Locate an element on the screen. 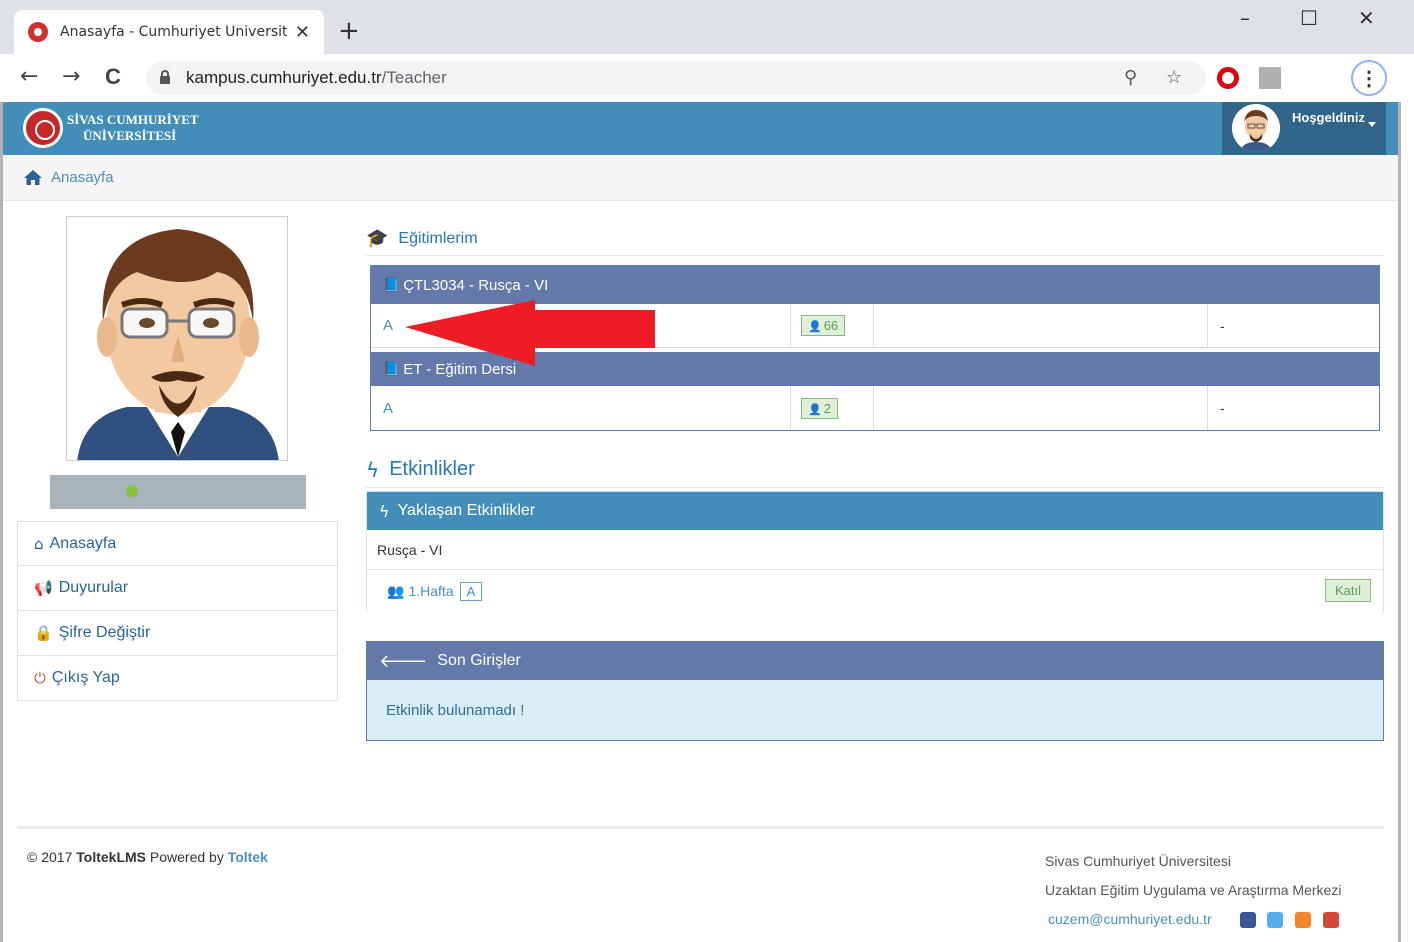  lock-icon is located at coordinates (165, 77).